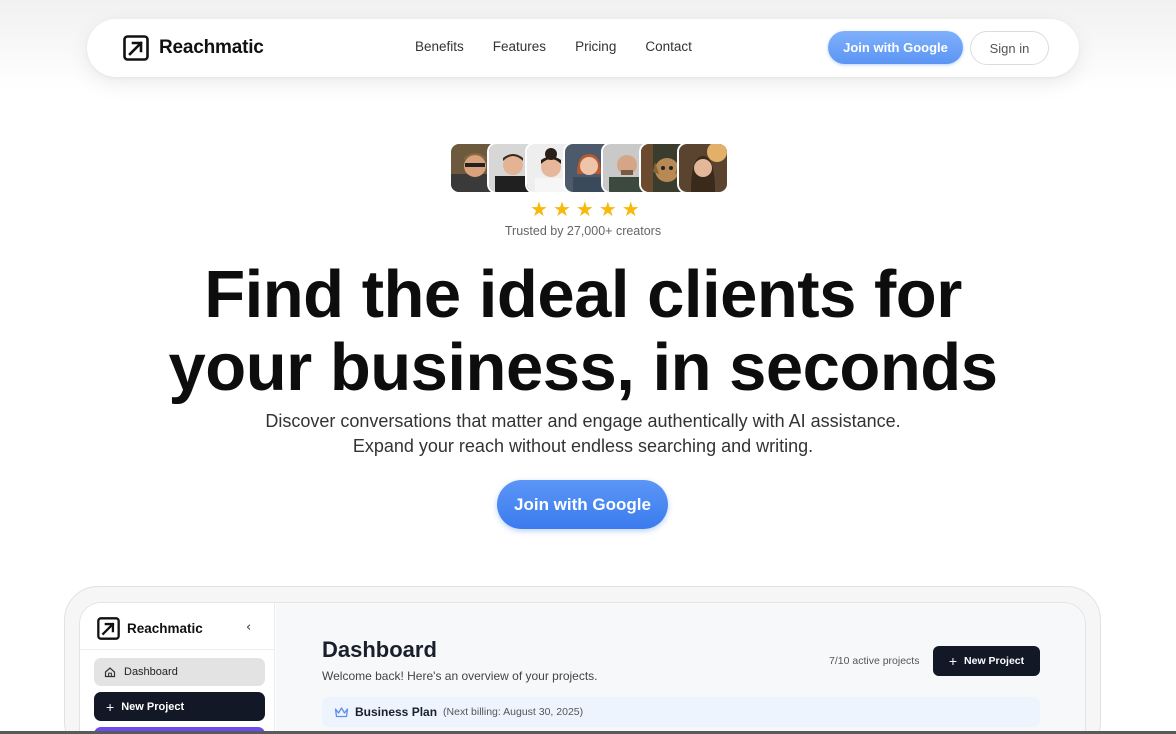 The height and width of the screenshot is (734, 1176). Describe the element at coordinates (583, 367) in the screenshot. I see `hero-title-line2: your business, in seconds` at that location.